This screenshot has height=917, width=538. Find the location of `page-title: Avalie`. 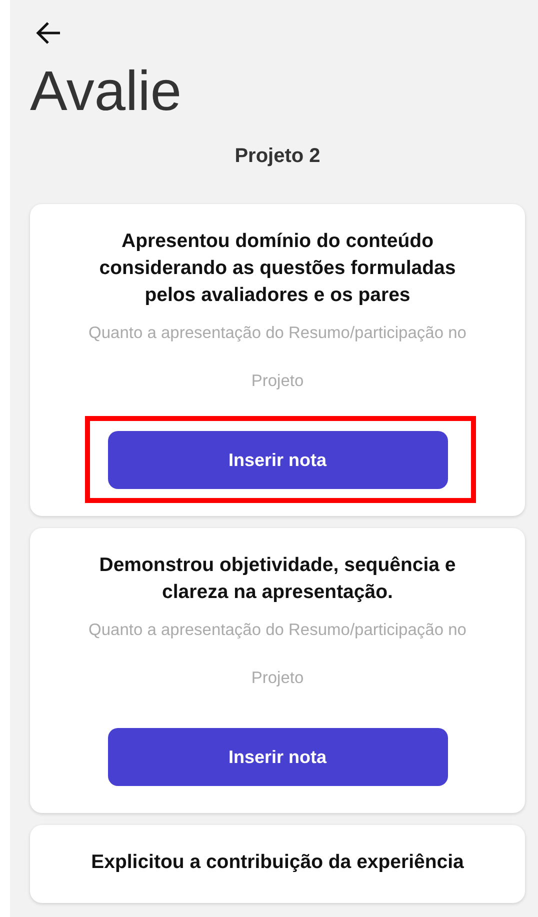

page-title: Avalie is located at coordinates (106, 91).